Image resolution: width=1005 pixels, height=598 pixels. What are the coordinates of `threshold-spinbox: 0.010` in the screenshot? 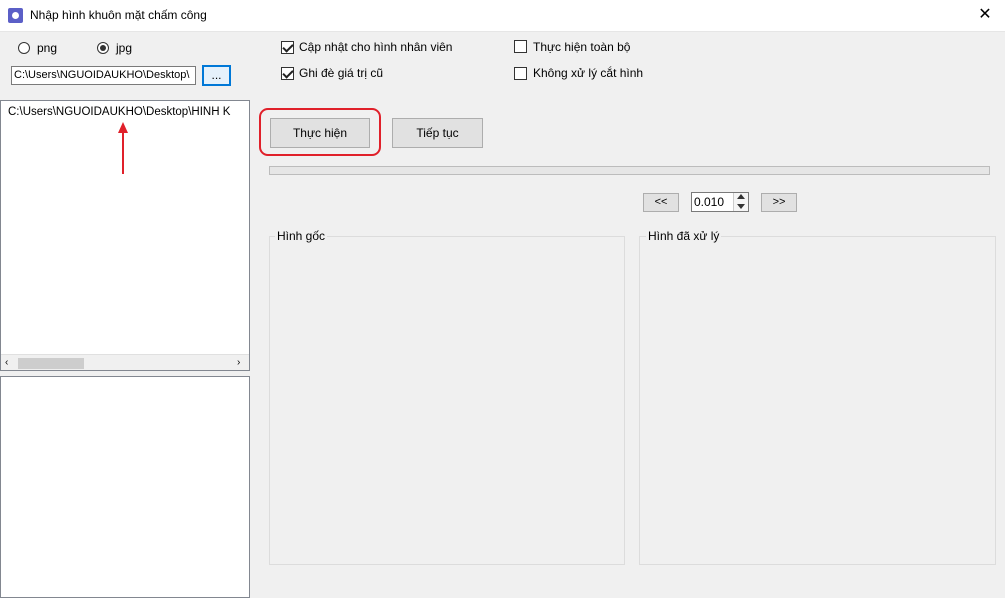 It's located at (720, 202).